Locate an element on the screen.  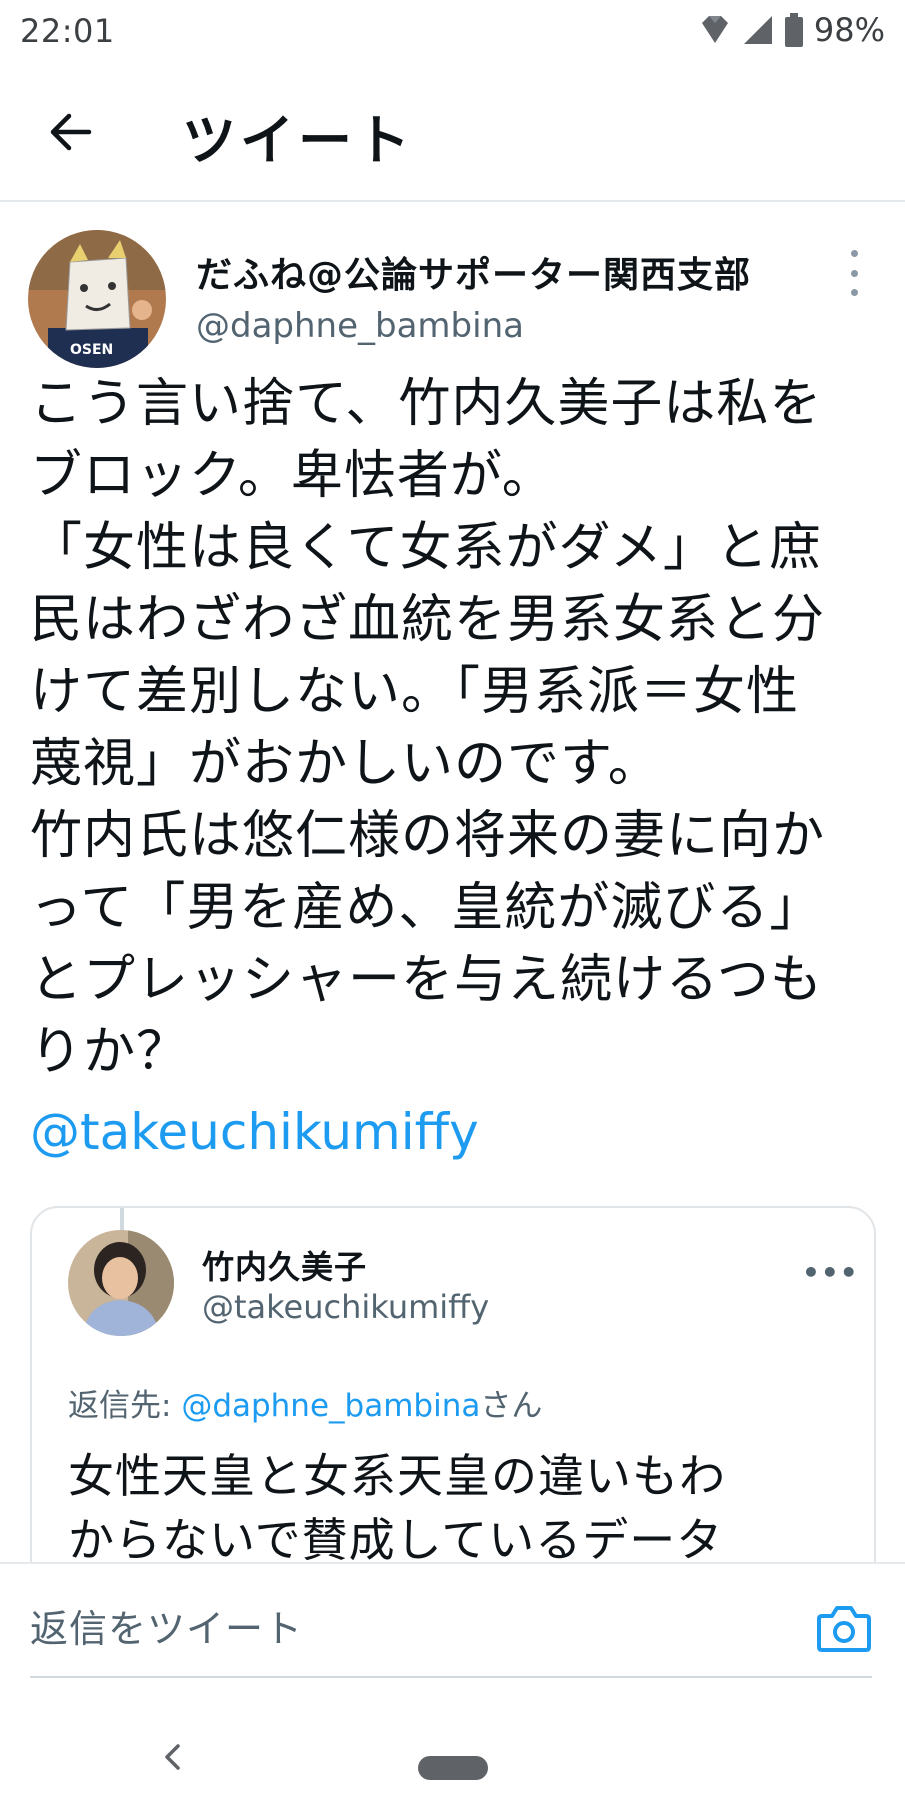
signal-icon is located at coordinates (757, 30).